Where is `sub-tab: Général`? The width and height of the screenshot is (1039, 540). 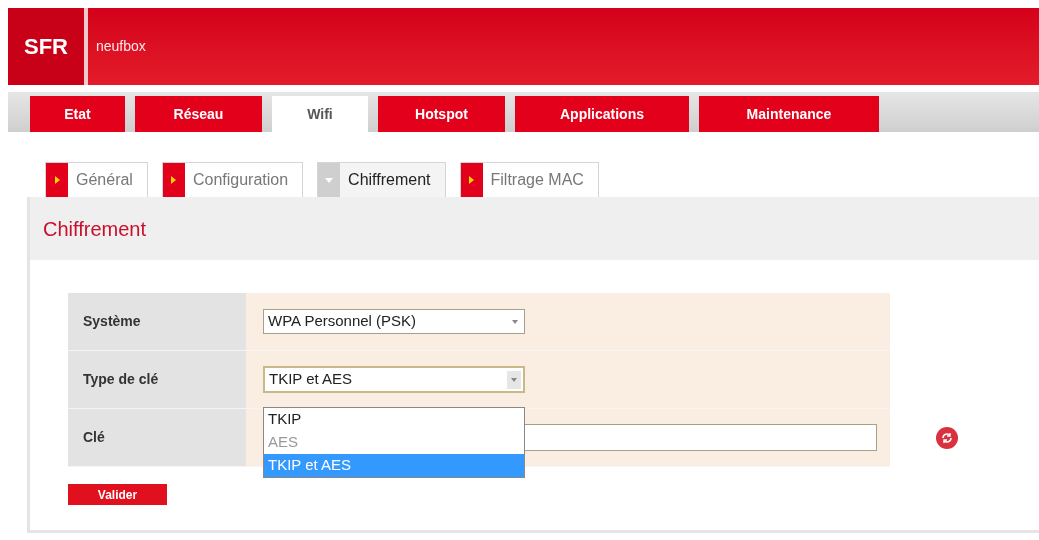 sub-tab: Général is located at coordinates (96, 179).